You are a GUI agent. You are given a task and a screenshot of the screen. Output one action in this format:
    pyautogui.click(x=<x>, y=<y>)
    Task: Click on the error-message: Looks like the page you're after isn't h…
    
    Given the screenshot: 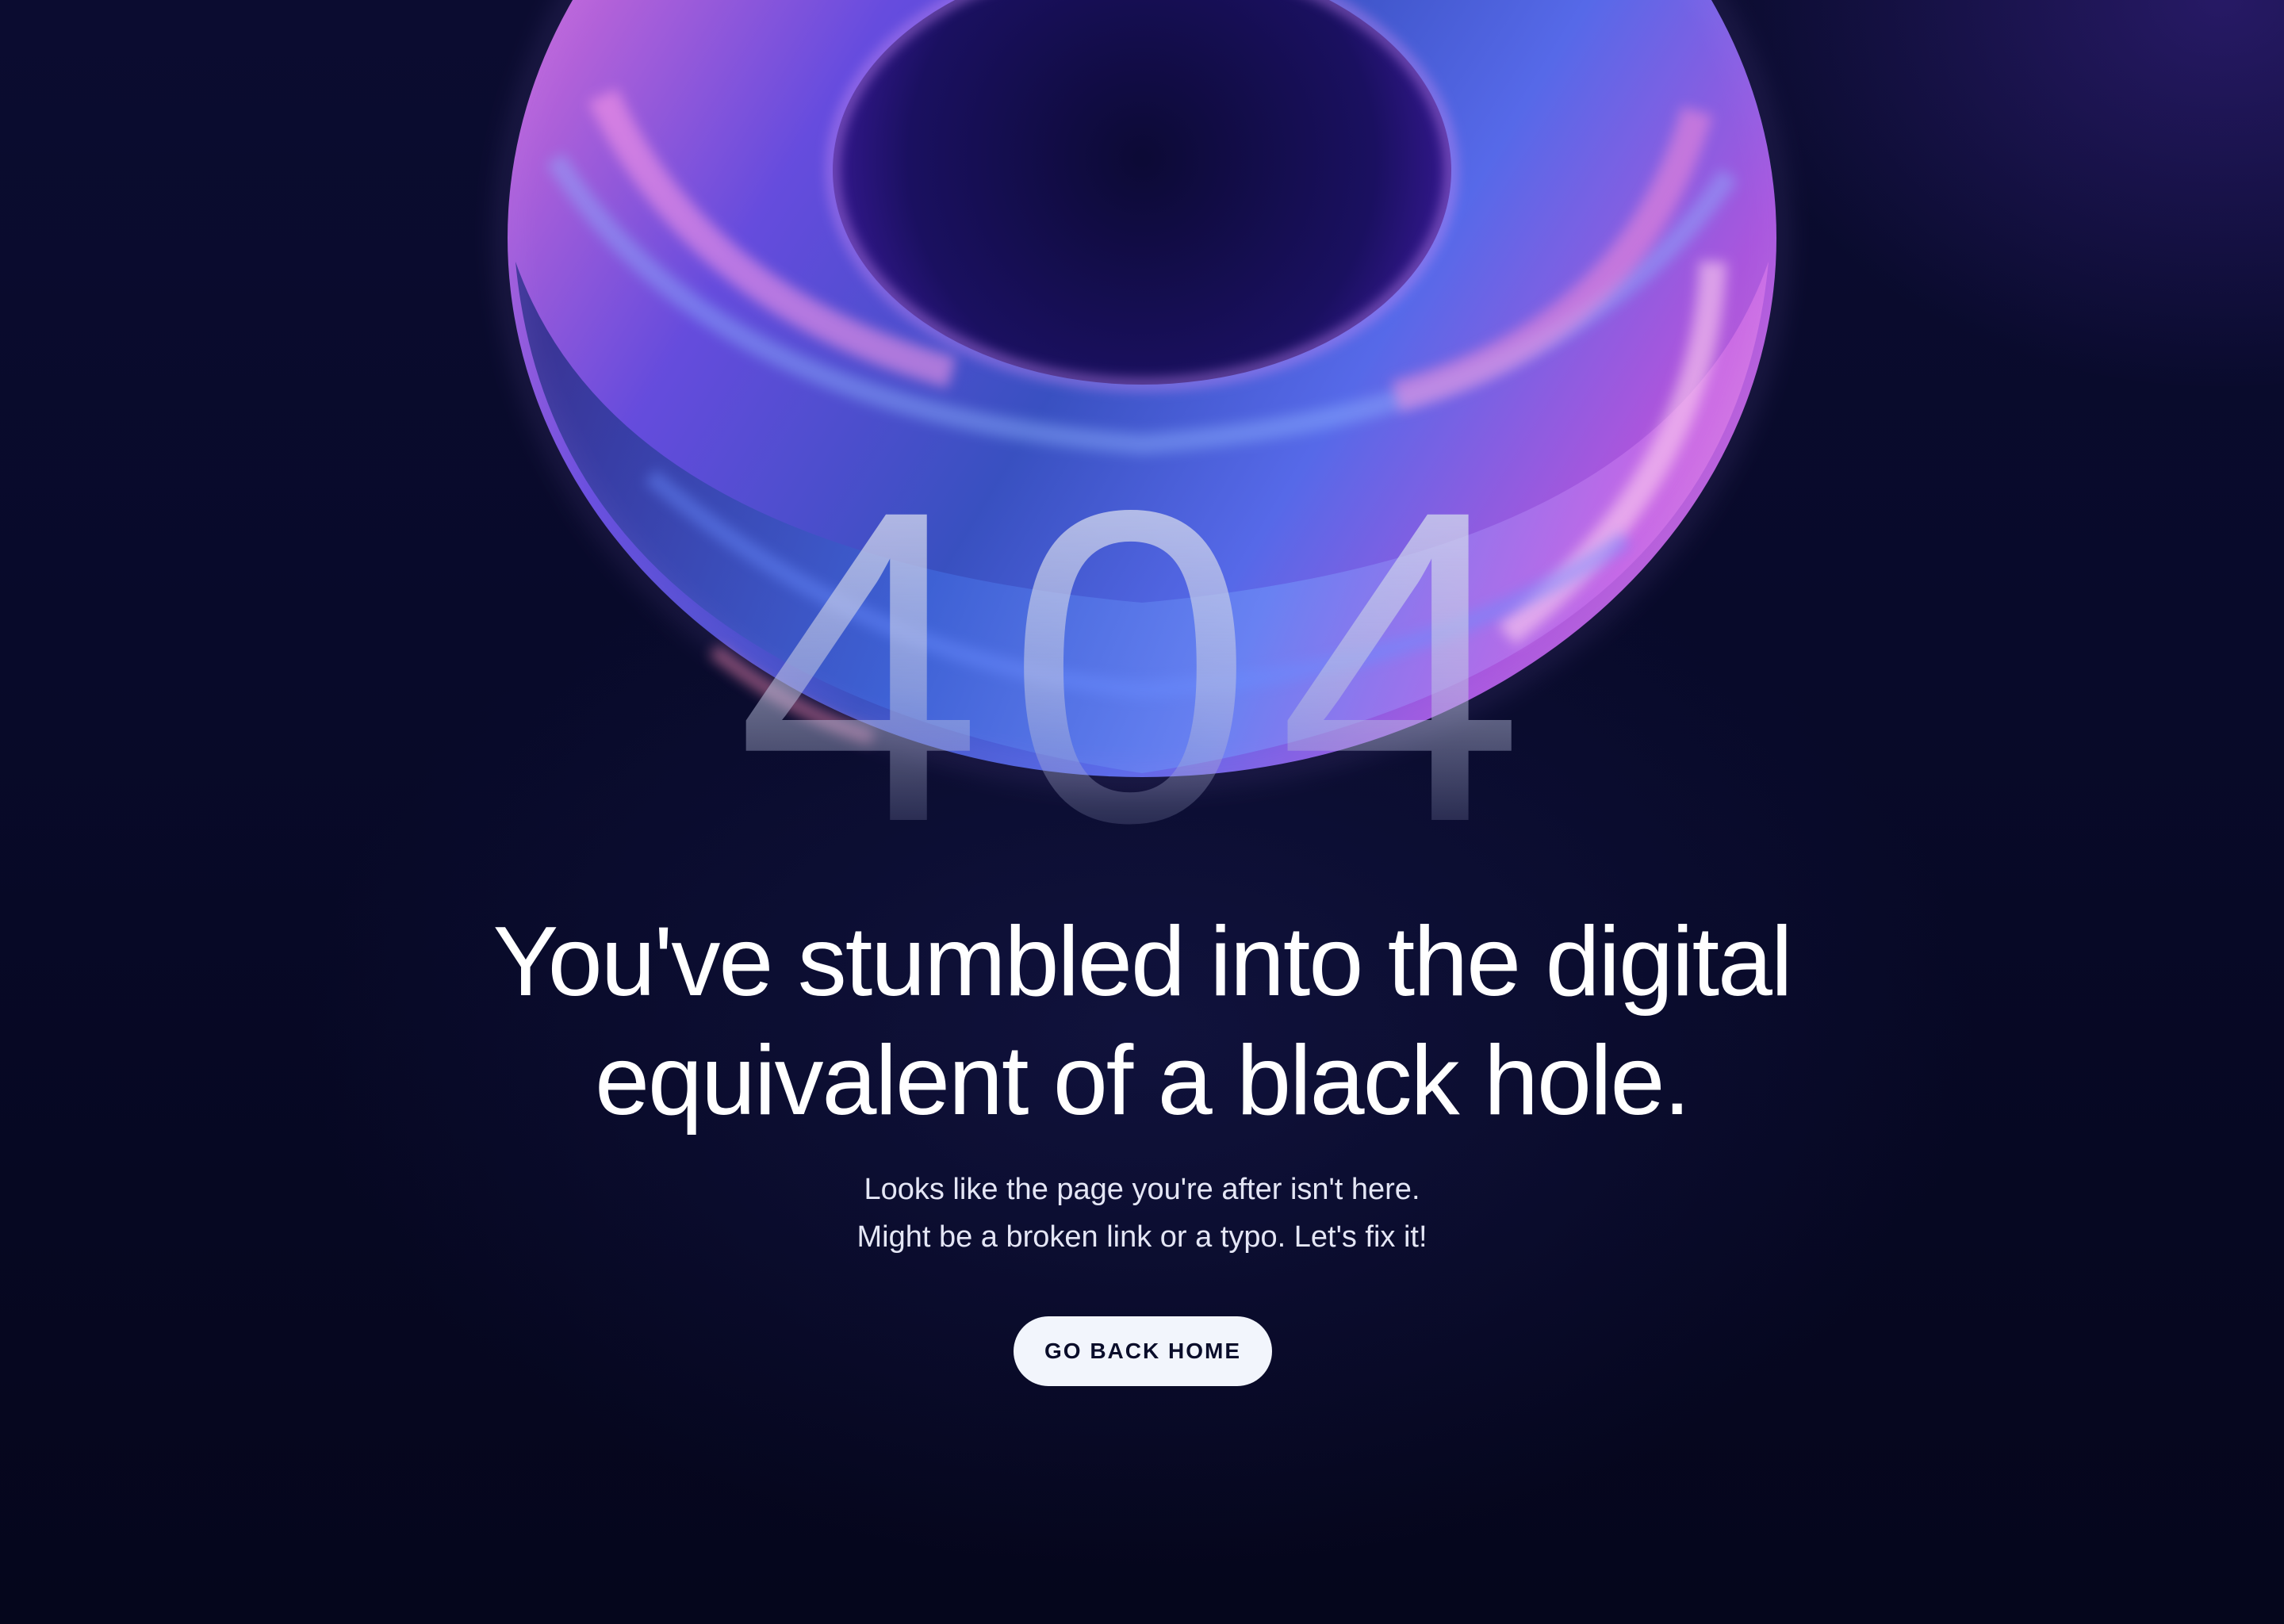 What is the action you would take?
    pyautogui.click(x=1142, y=1213)
    